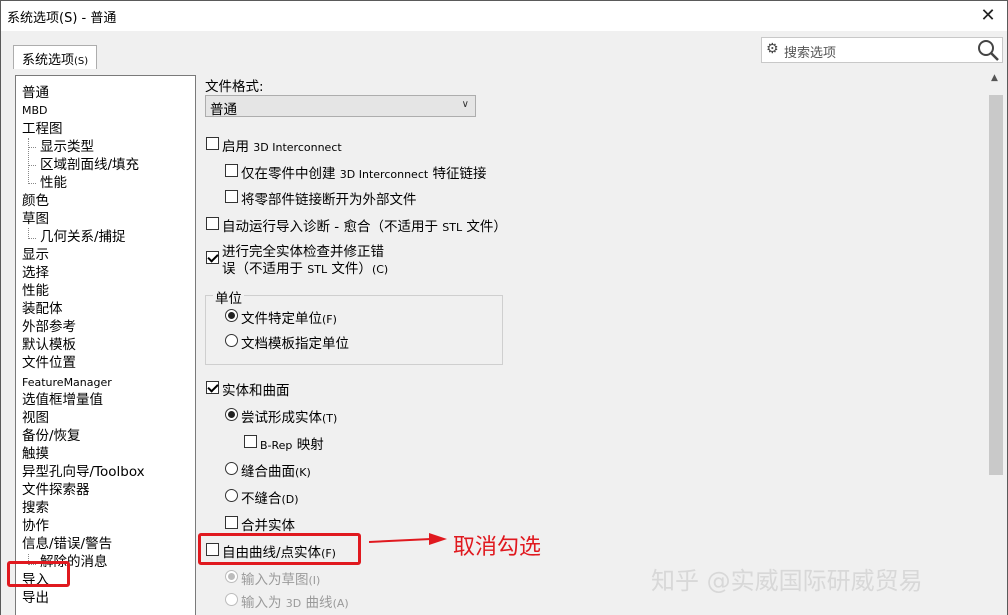  What do you see at coordinates (212, 387) in the screenshot?
I see `solids-surfaces-checkbox` at bounding box center [212, 387].